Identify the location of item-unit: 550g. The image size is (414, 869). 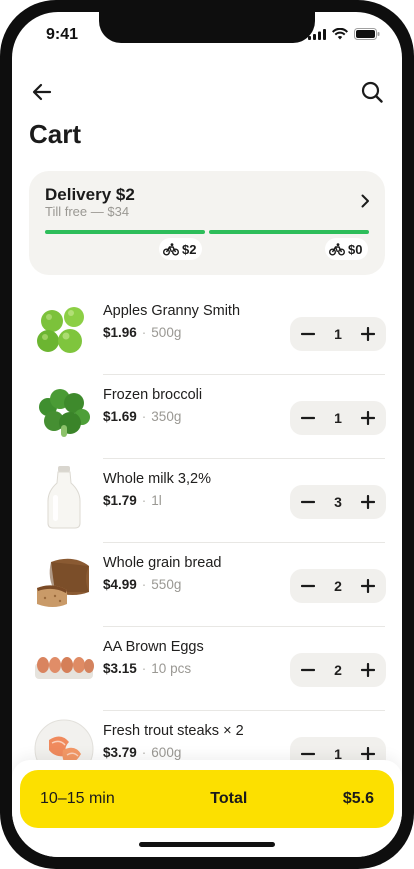
(166, 584).